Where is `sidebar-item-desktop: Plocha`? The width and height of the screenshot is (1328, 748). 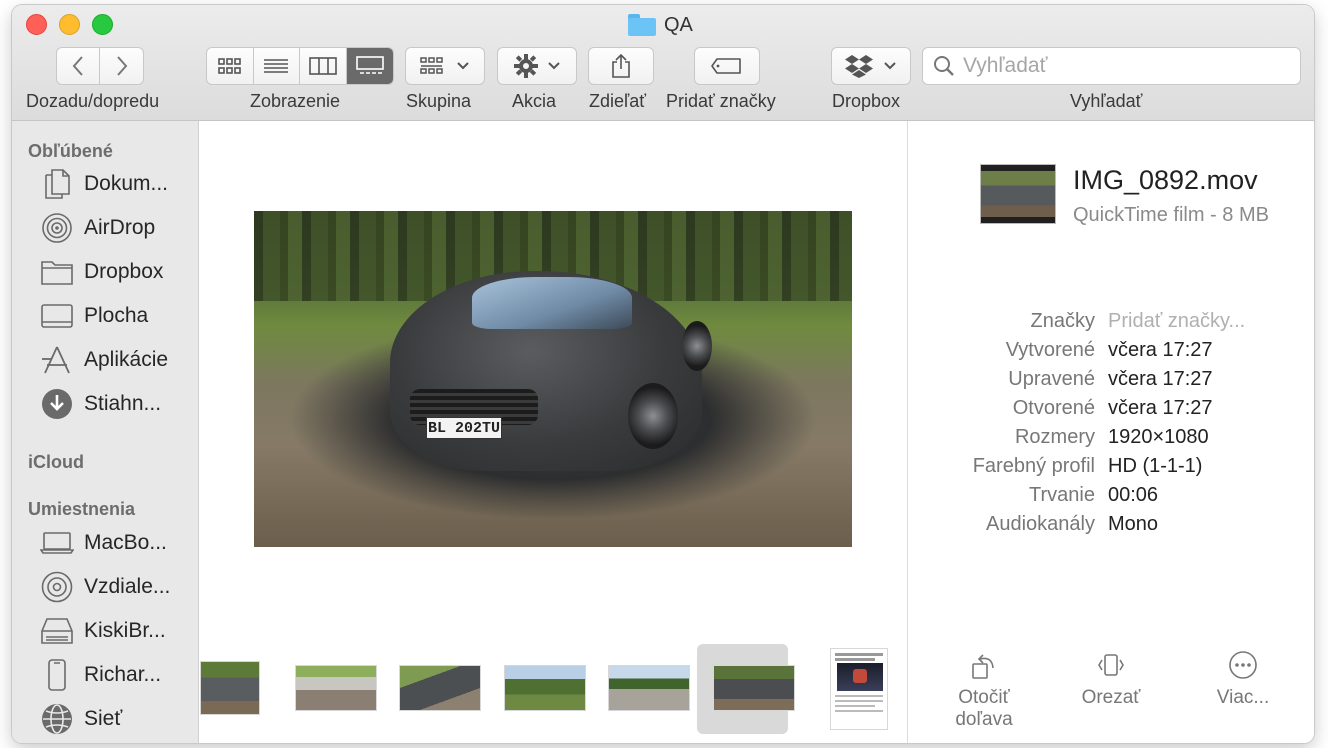
sidebar-item-desktop: Plocha is located at coordinates (94, 316).